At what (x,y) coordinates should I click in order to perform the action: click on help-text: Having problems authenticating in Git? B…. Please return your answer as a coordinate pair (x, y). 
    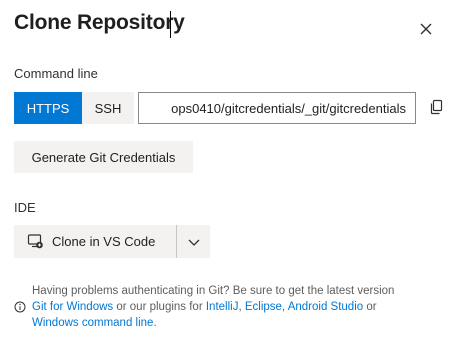
    Looking at the image, I should click on (232, 307).